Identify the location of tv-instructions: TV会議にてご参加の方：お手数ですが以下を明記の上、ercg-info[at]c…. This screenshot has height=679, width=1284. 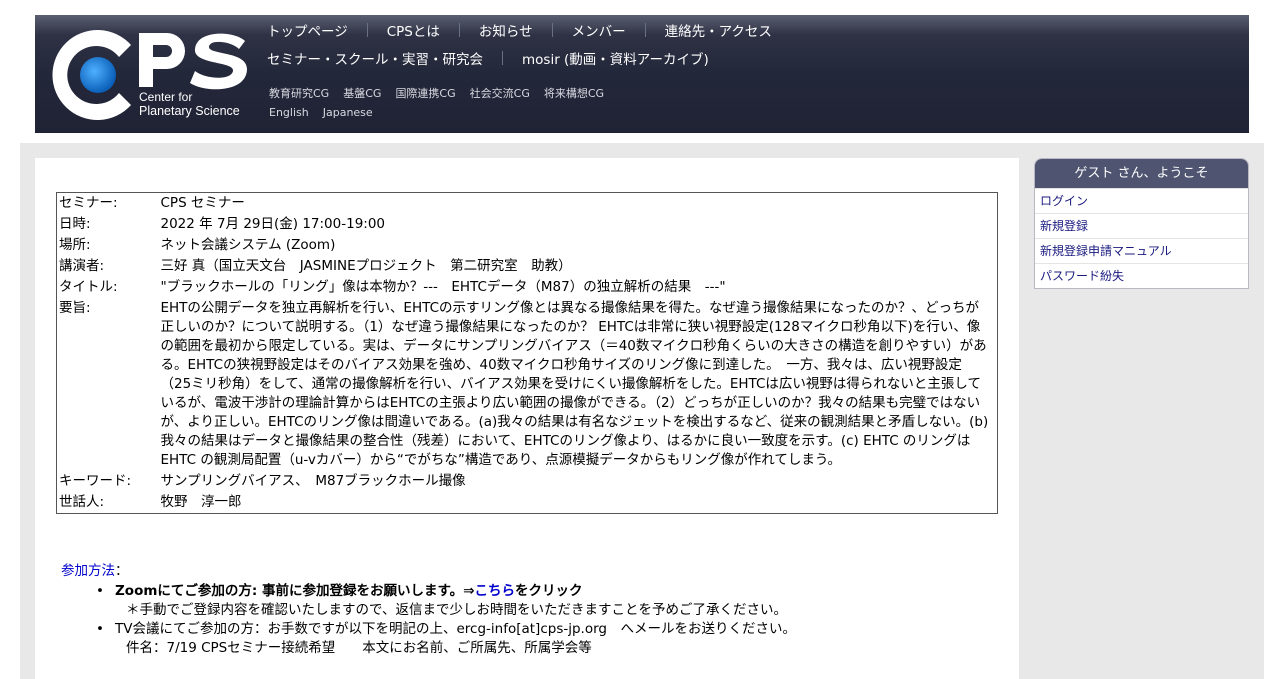
(455, 629).